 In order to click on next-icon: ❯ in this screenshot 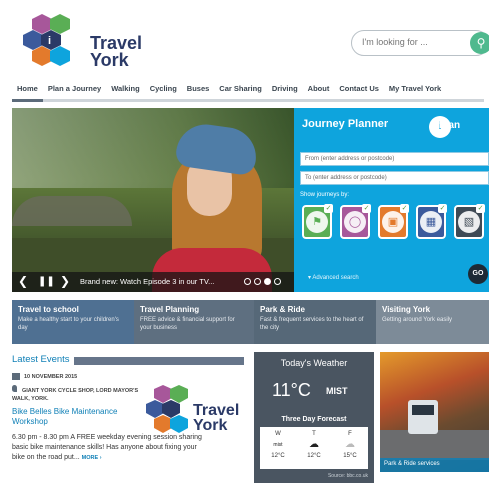, I will do `click(65, 281)`.